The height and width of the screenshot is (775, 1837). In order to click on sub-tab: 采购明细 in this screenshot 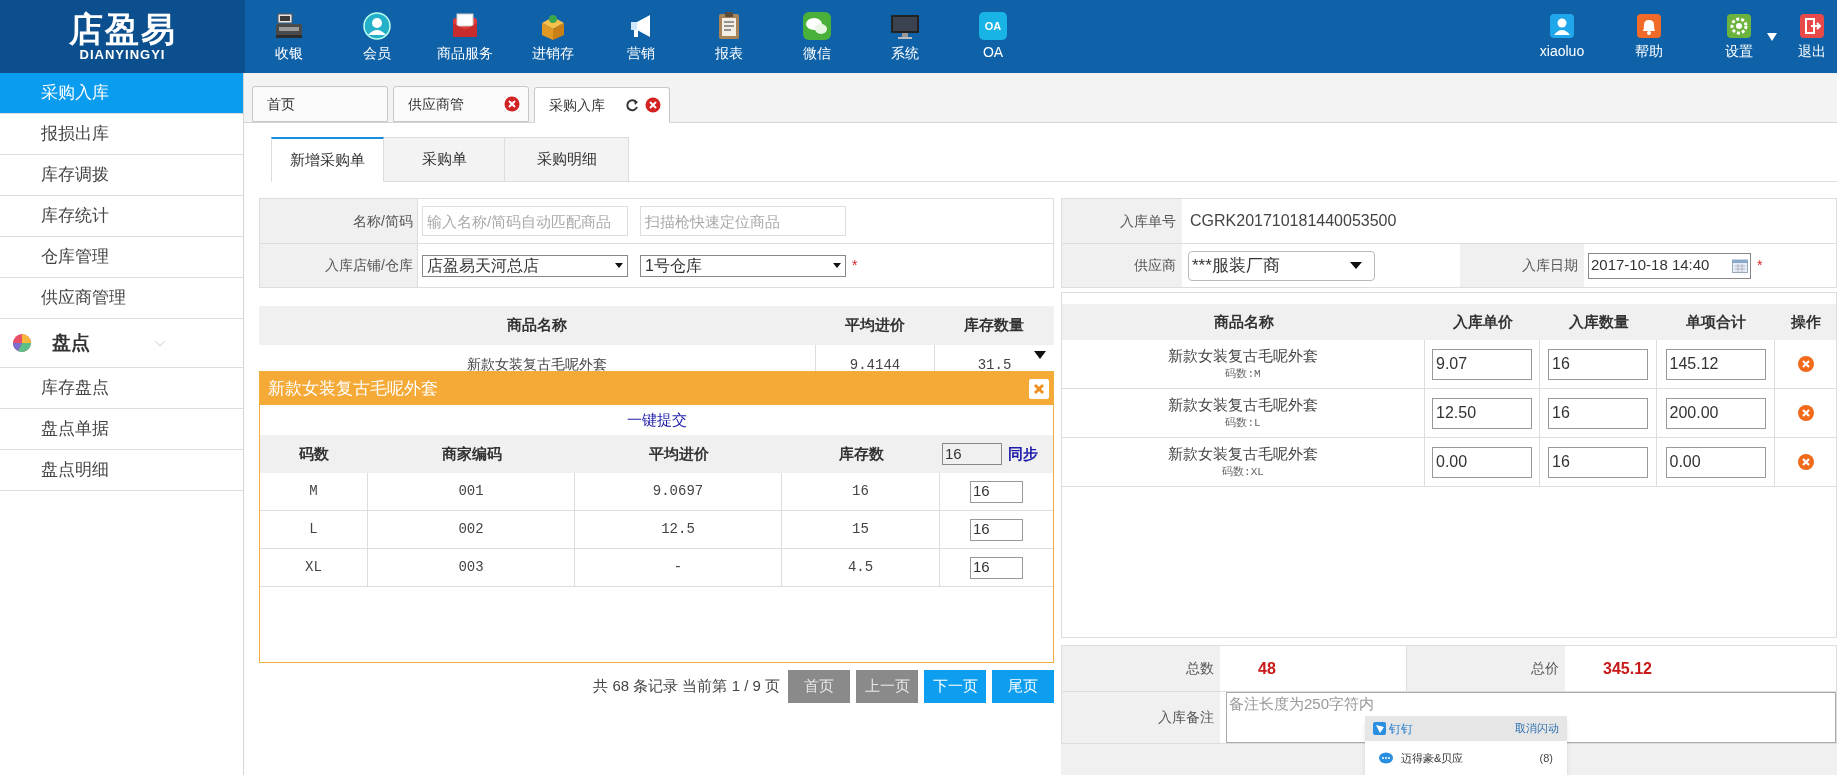, I will do `click(567, 159)`.